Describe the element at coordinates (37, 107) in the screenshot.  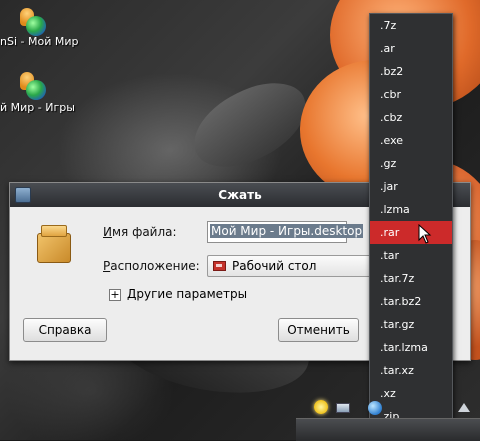
I see `desktop-icon-label: й Мир - Игры` at that location.